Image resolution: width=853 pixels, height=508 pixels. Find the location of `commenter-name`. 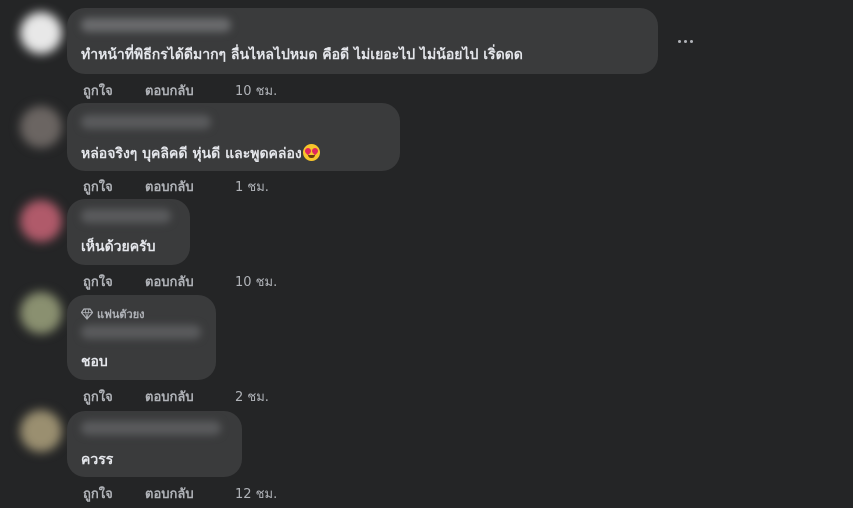

commenter-name is located at coordinates (151, 428).